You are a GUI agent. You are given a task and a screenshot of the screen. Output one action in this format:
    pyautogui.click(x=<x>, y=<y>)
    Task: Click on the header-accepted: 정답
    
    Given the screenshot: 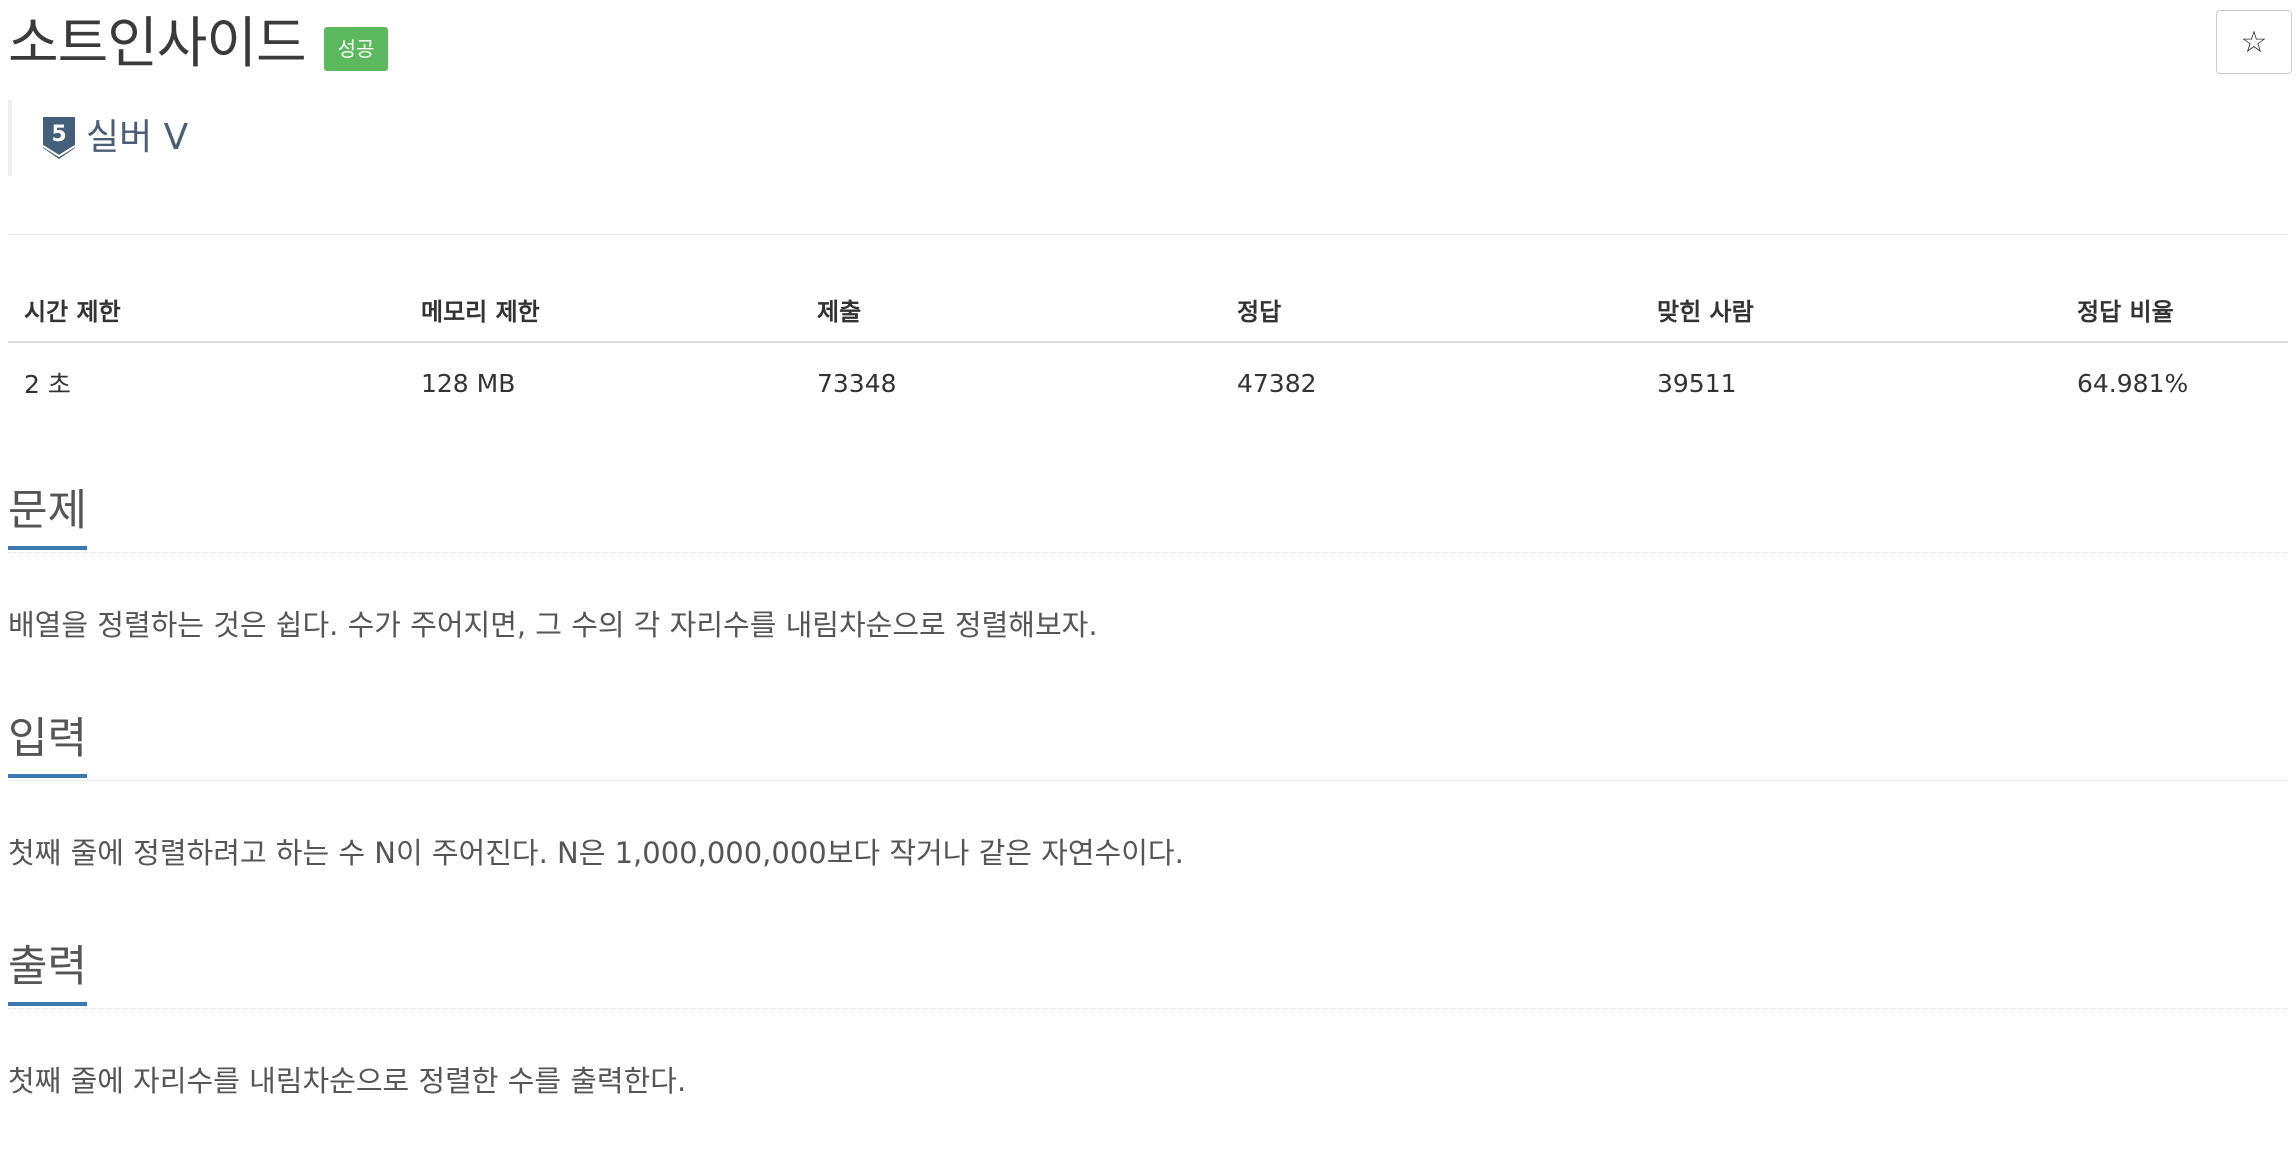 What is the action you would take?
    pyautogui.click(x=1431, y=311)
    